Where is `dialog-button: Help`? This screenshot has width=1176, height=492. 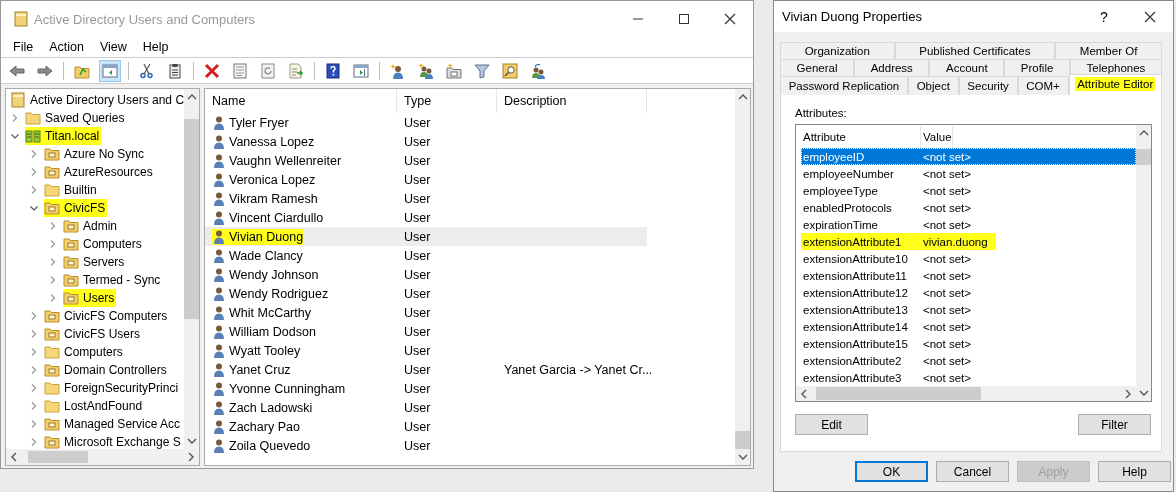
dialog-button: Help is located at coordinates (1134, 471).